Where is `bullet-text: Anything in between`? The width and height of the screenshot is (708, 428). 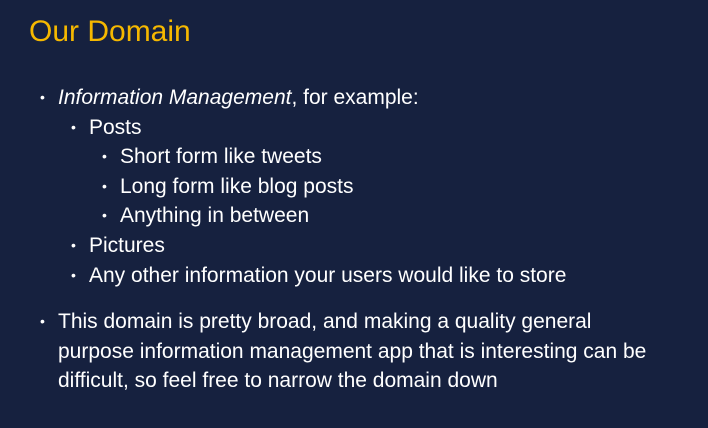
bullet-text: Anything in between is located at coordinates (215, 215).